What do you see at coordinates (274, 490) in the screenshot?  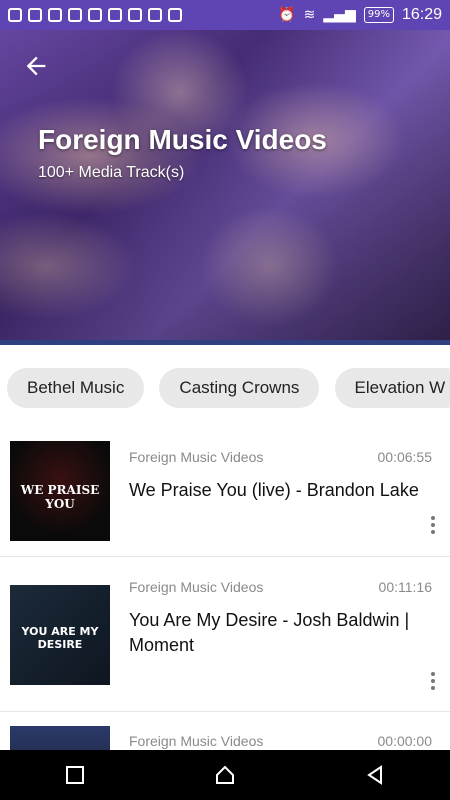 I see `track-title: We Praise You (live) - Brandon Lake` at bounding box center [274, 490].